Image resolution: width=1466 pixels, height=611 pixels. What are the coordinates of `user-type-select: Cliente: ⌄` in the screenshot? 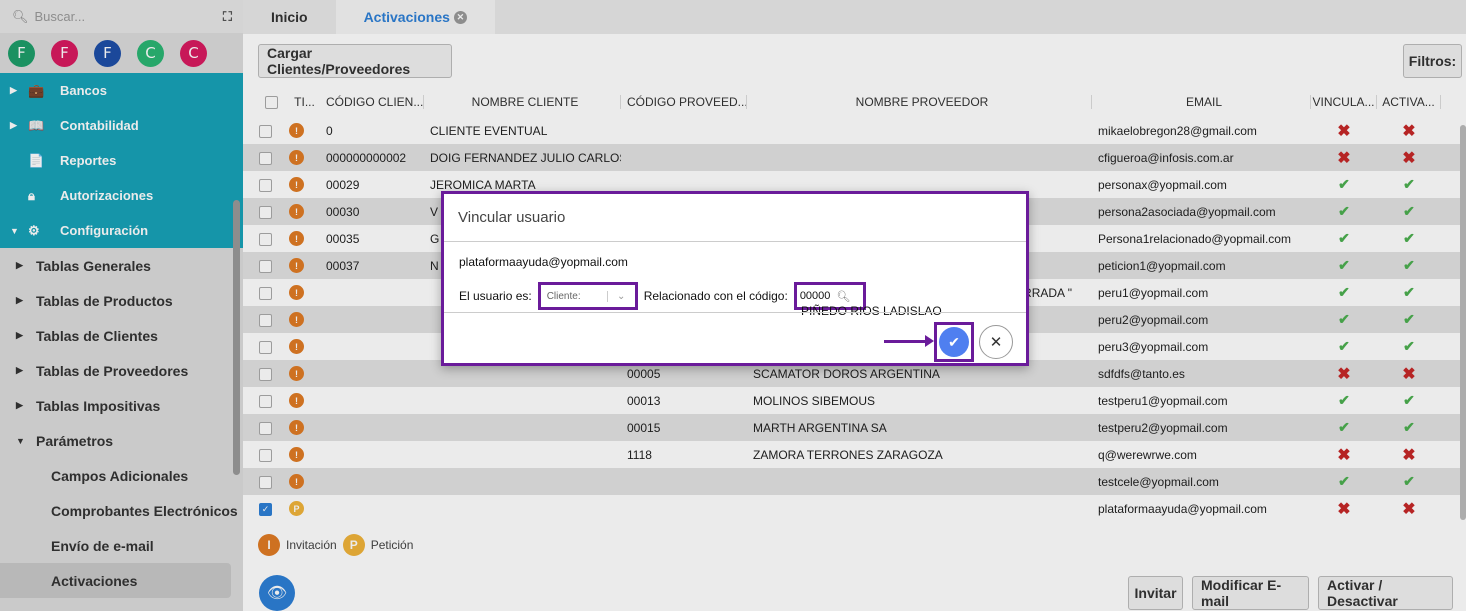 It's located at (587, 296).